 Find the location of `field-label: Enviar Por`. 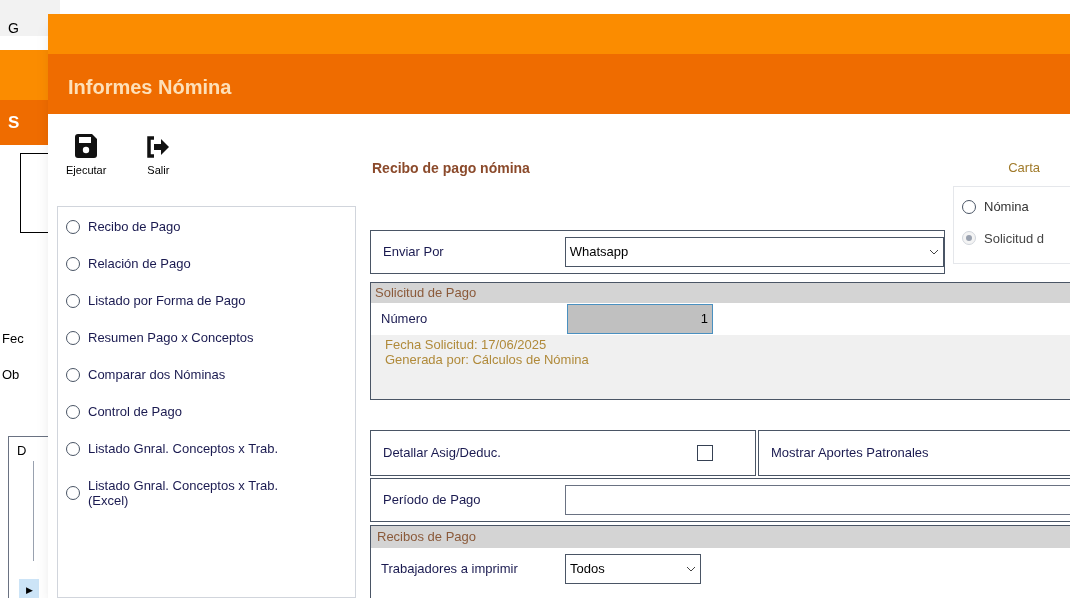

field-label: Enviar Por is located at coordinates (414, 252).